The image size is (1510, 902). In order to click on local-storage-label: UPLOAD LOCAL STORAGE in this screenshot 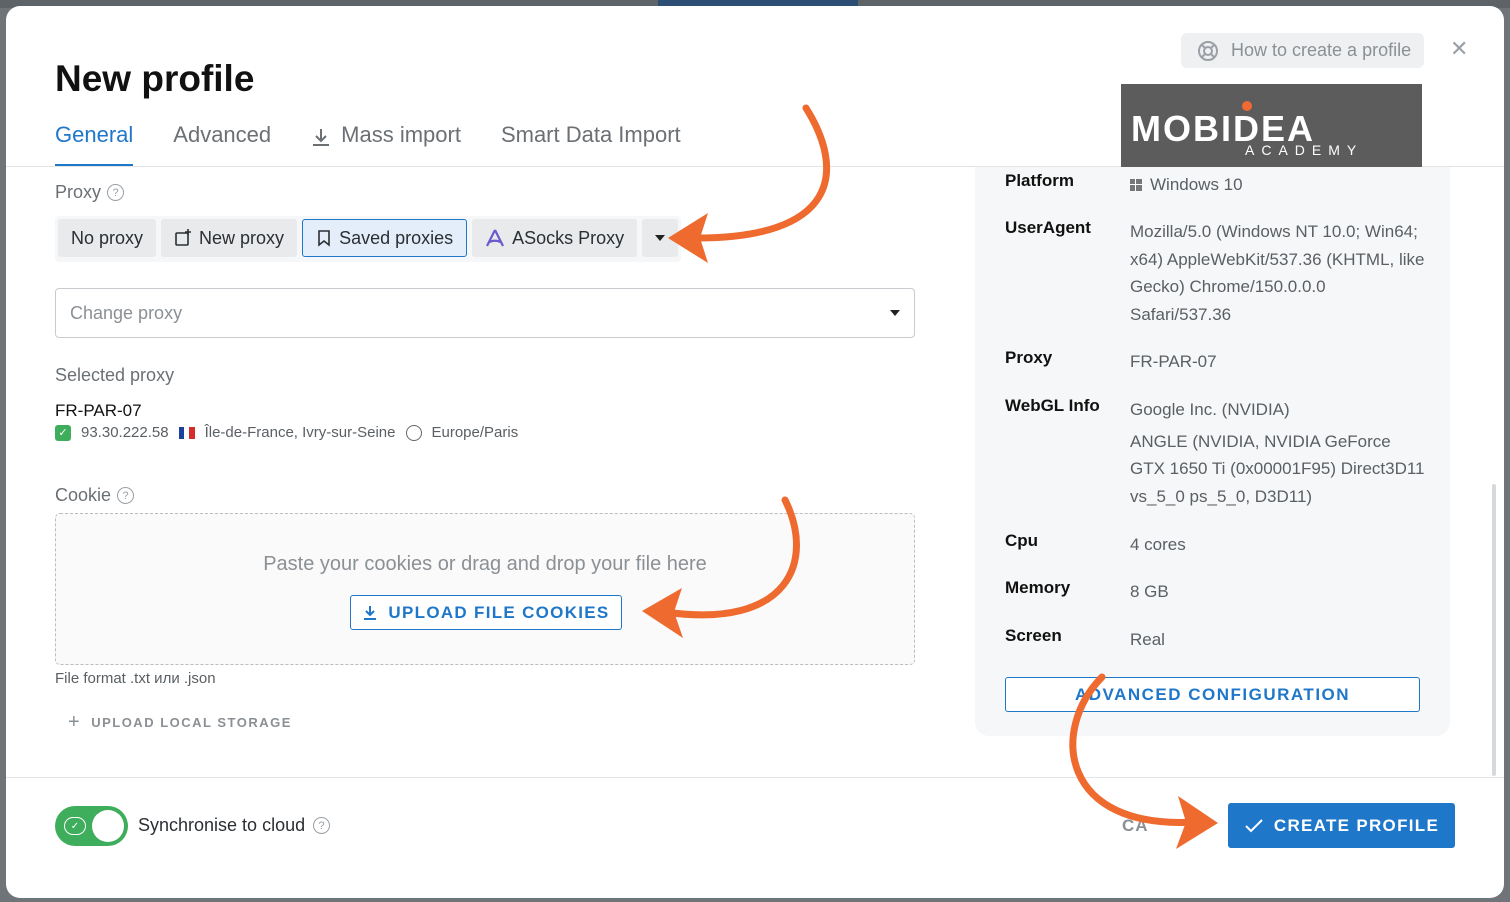, I will do `click(191, 722)`.